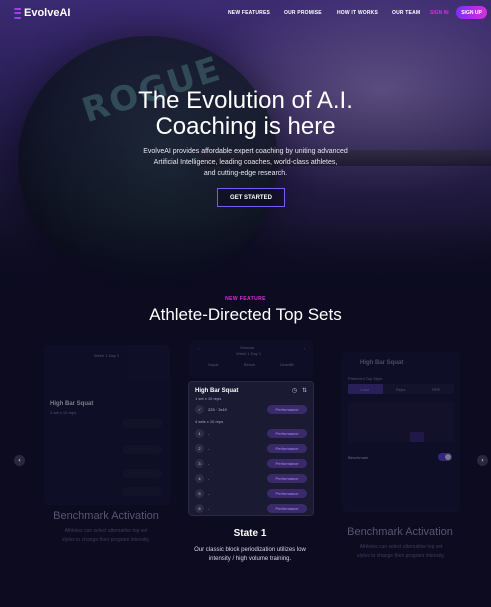 This screenshot has width=491, height=607. I want to click on feature-title: Athlete-Directed Top Sets, so click(245, 314).